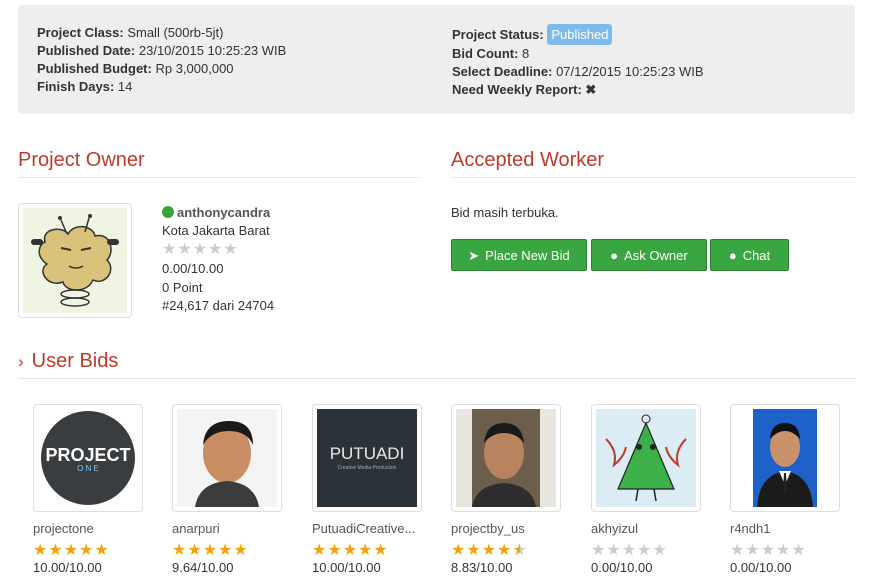  Describe the element at coordinates (506, 528) in the screenshot. I see `bid-username-link: projectby_us` at that location.